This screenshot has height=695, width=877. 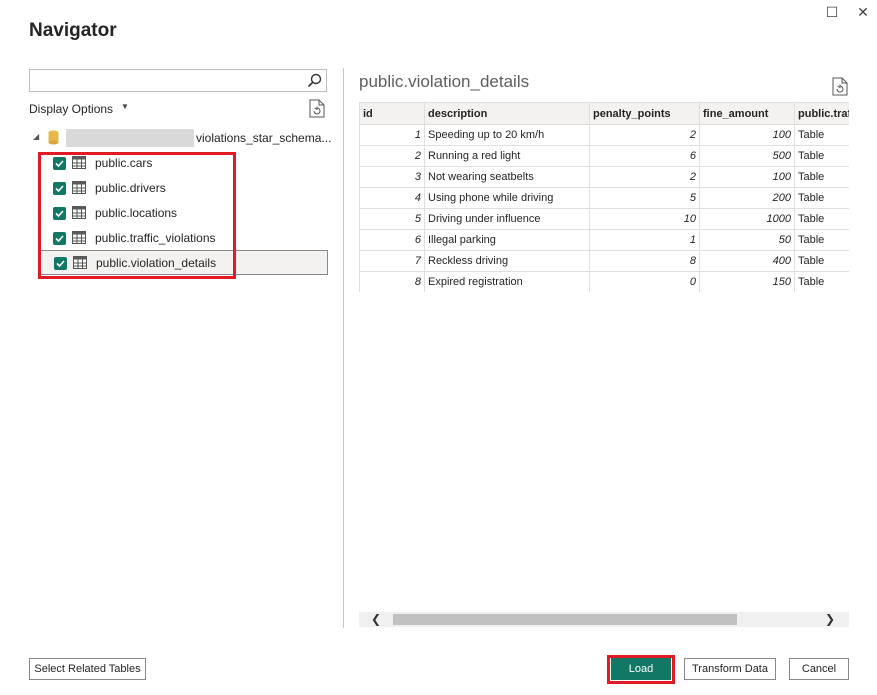 What do you see at coordinates (507, 113) in the screenshot?
I see `column-header: description` at bounding box center [507, 113].